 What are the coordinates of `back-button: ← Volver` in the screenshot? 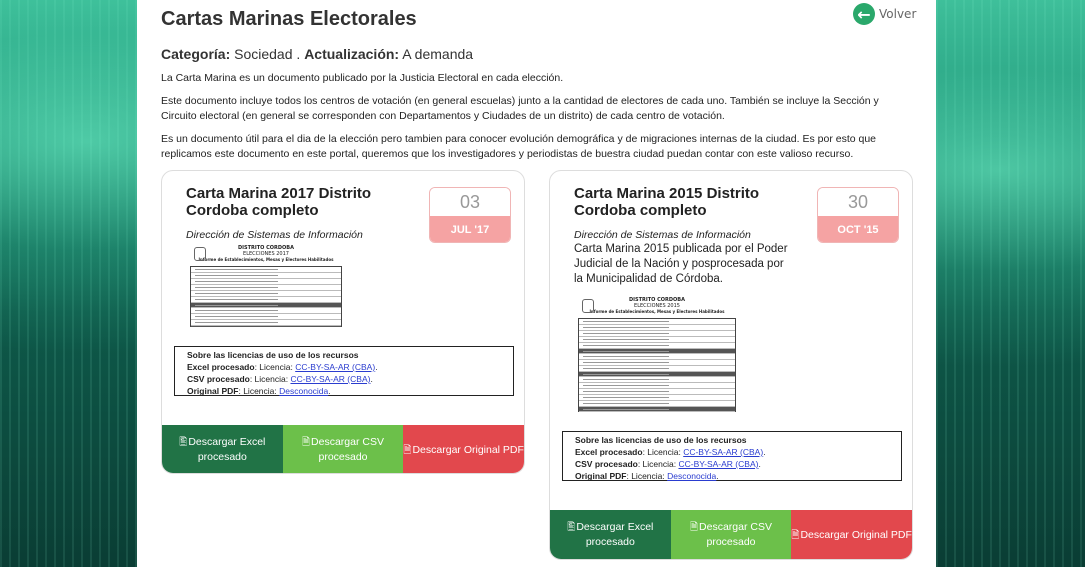 It's located at (884, 14).